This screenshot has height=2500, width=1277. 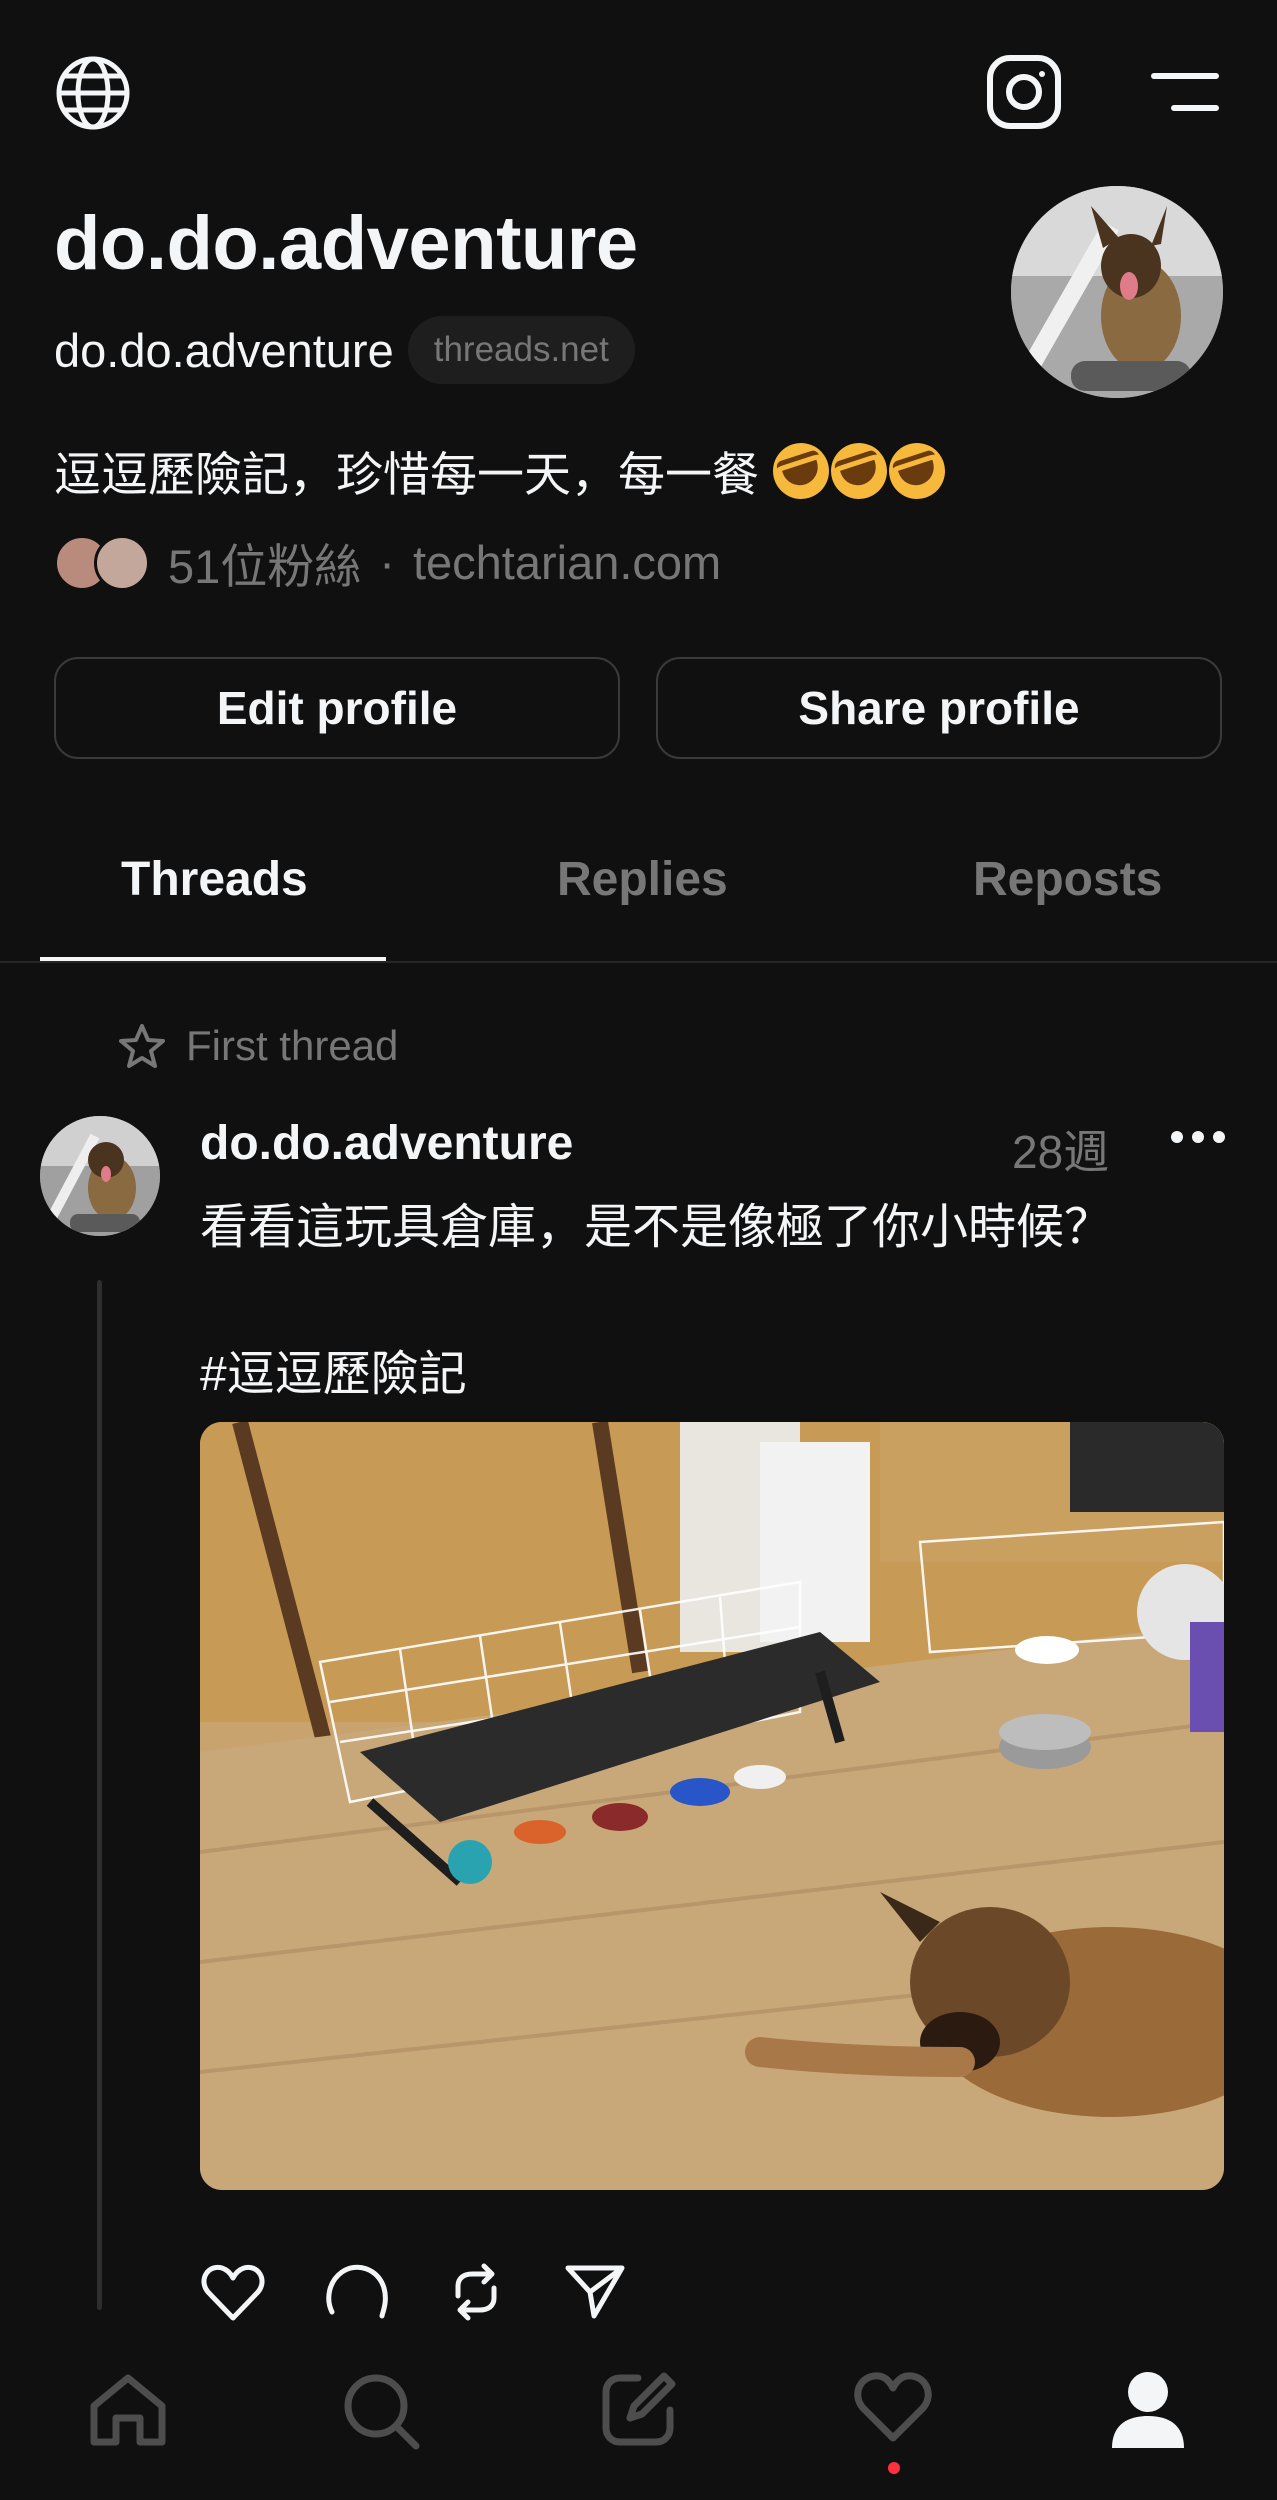 I want to click on followers-row: 51位粉絲 · techtarian.com, so click(x=387, y=562).